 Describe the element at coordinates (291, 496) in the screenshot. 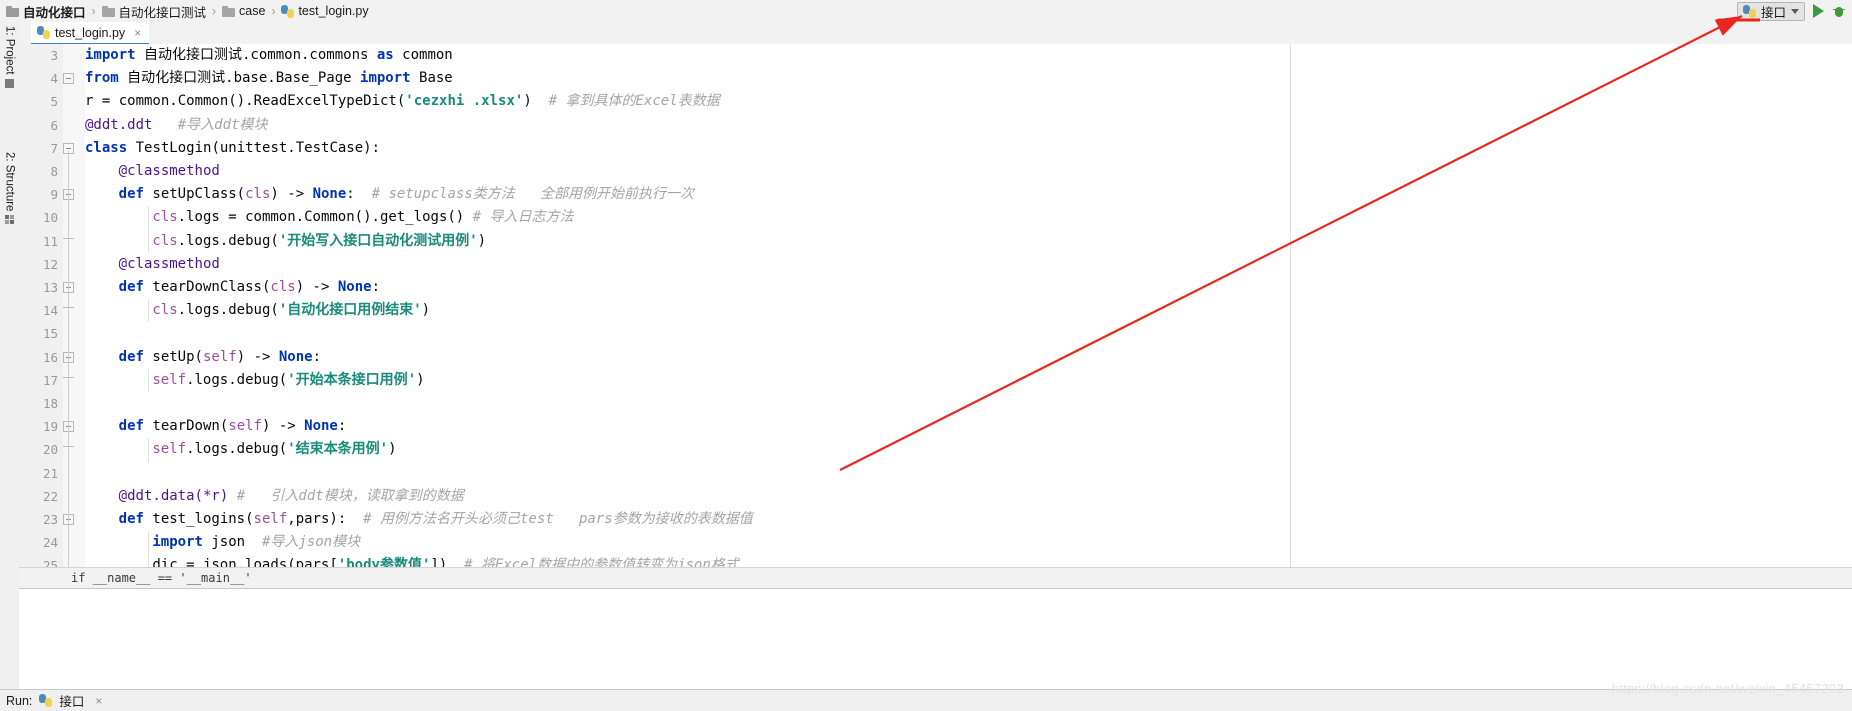

I see `code-line: @ddt.data(*r) # 引入ddt模块，读取拿到的数据` at that location.